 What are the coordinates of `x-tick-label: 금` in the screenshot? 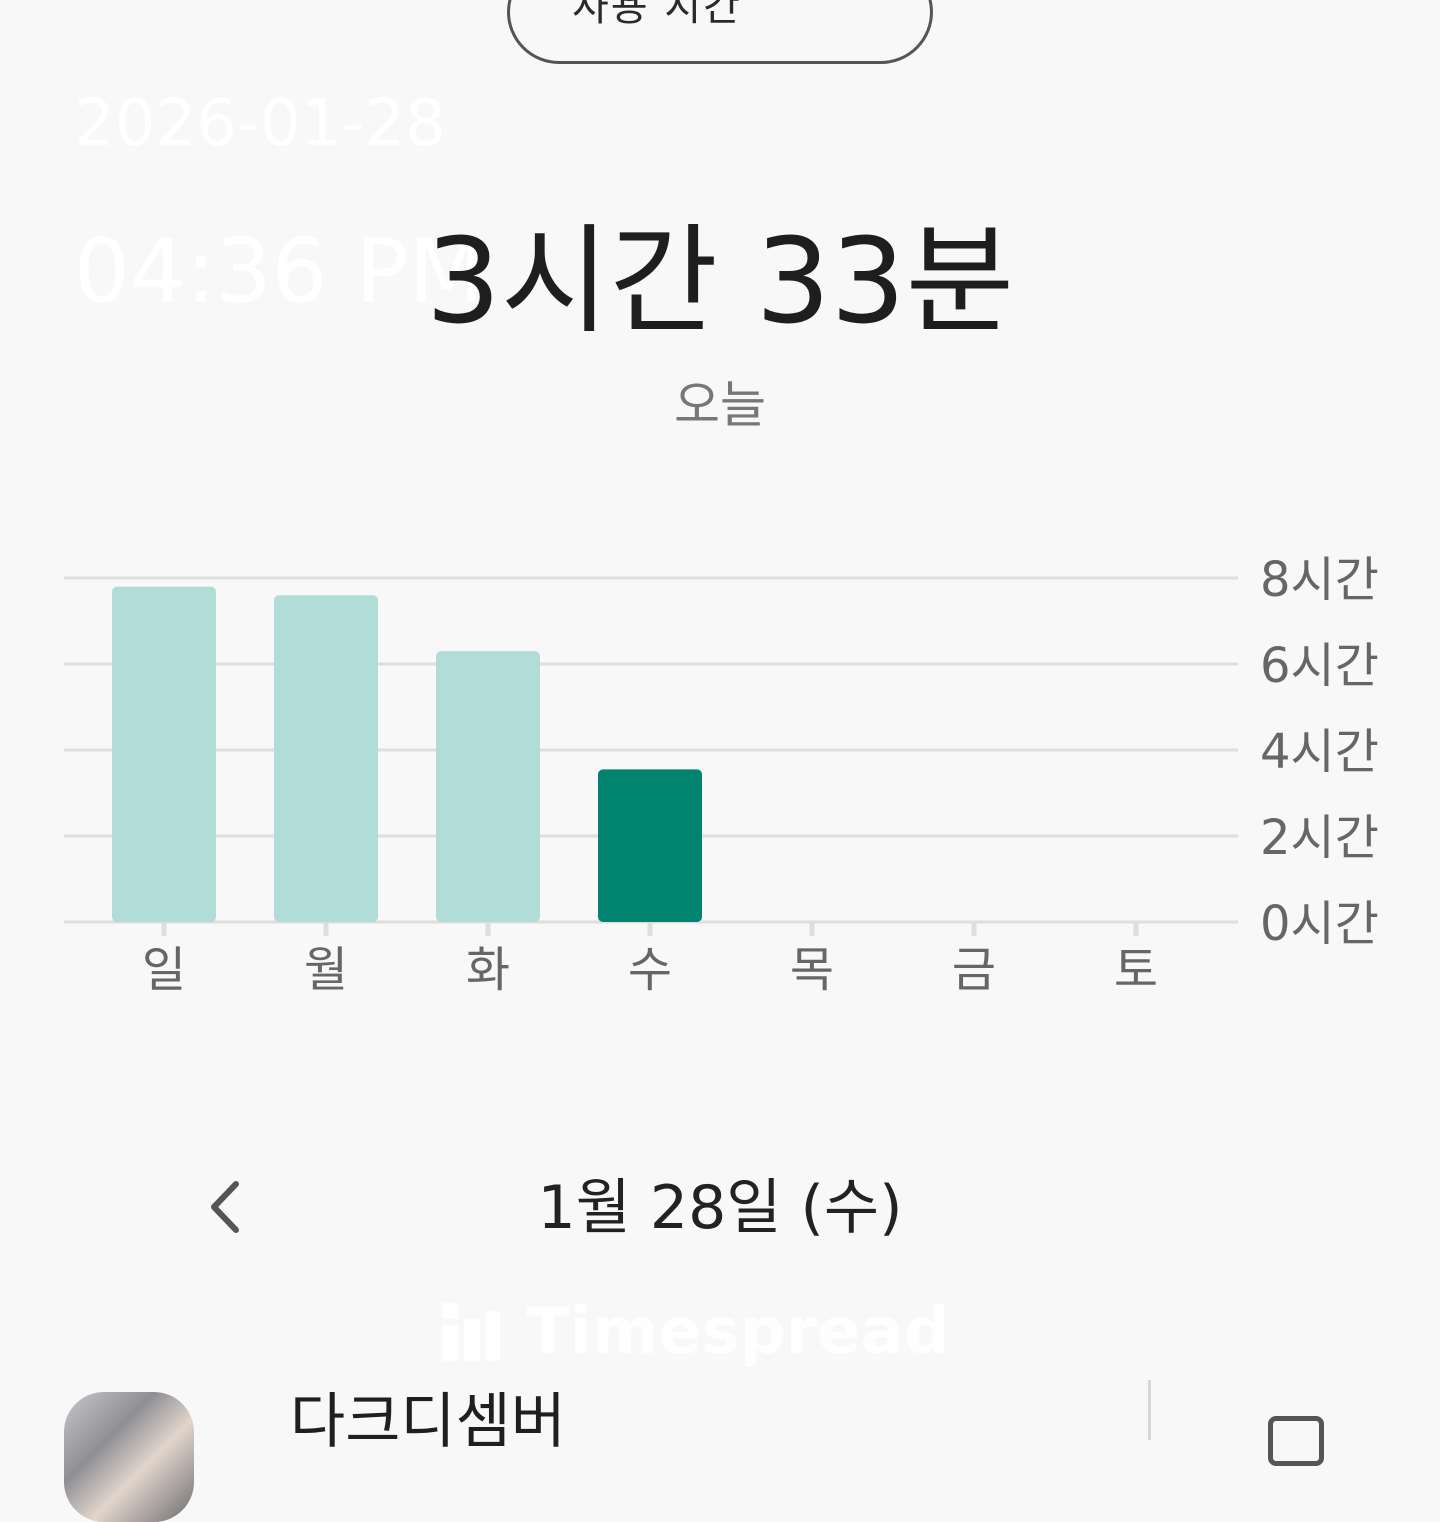 It's located at (974, 970).